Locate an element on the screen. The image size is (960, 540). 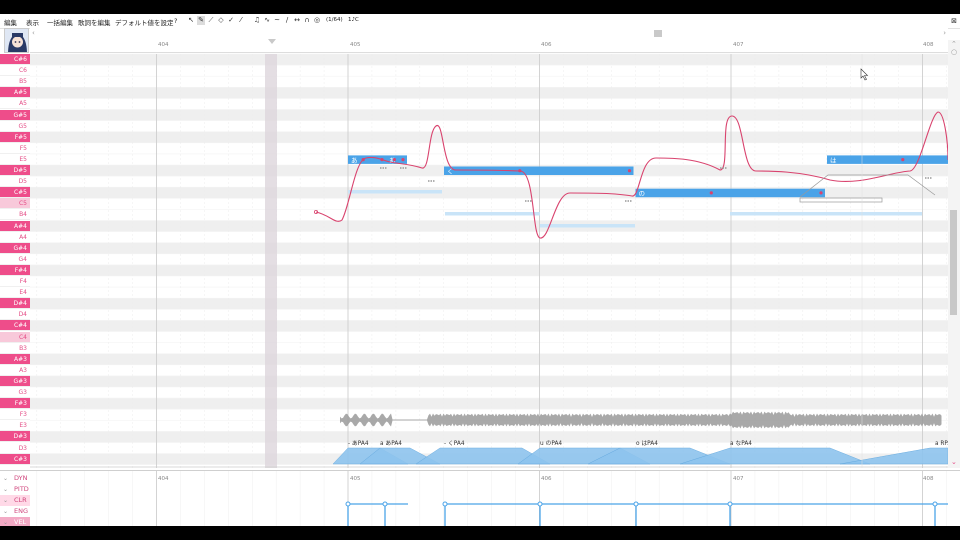
piano-key-a3: A3 is located at coordinates (15, 370).